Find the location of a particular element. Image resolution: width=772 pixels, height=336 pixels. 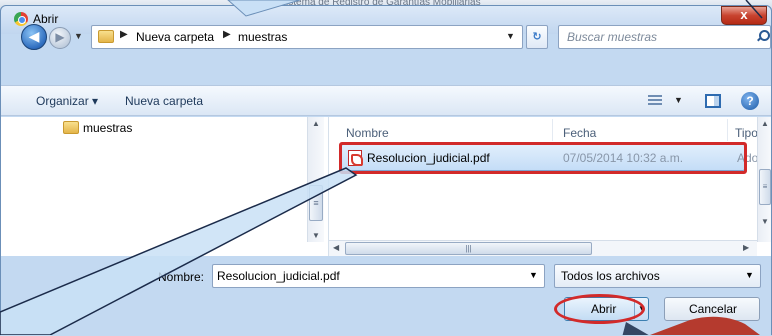

column-header-name: Nombre is located at coordinates (367, 133).